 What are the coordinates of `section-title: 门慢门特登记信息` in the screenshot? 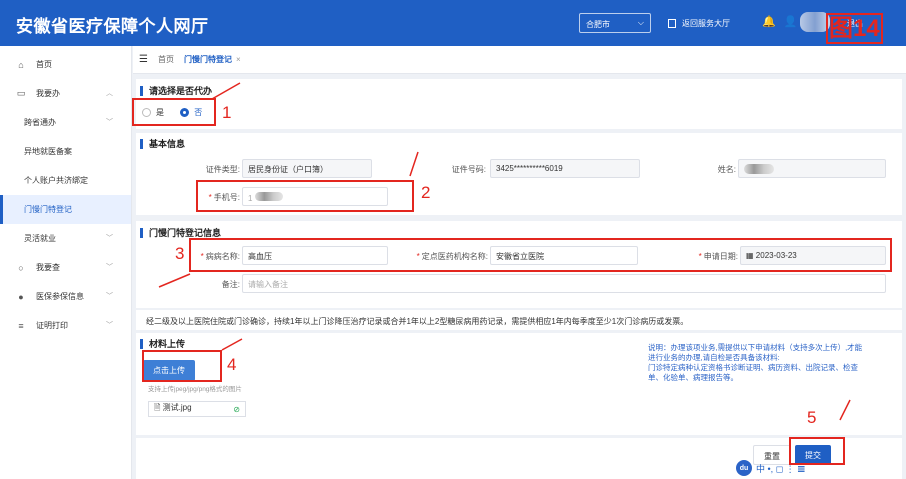 It's located at (180, 233).